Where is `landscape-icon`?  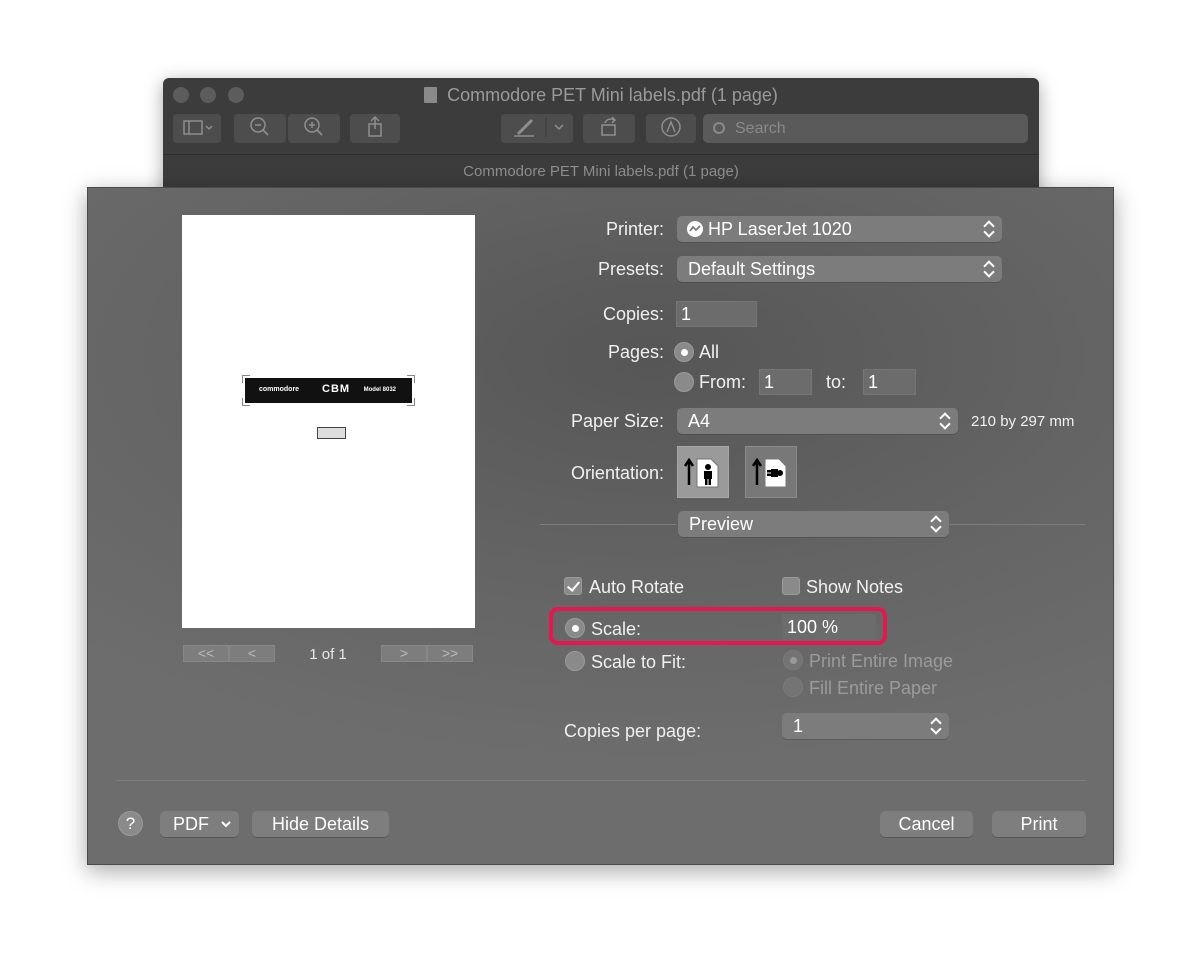 landscape-icon is located at coordinates (769, 472).